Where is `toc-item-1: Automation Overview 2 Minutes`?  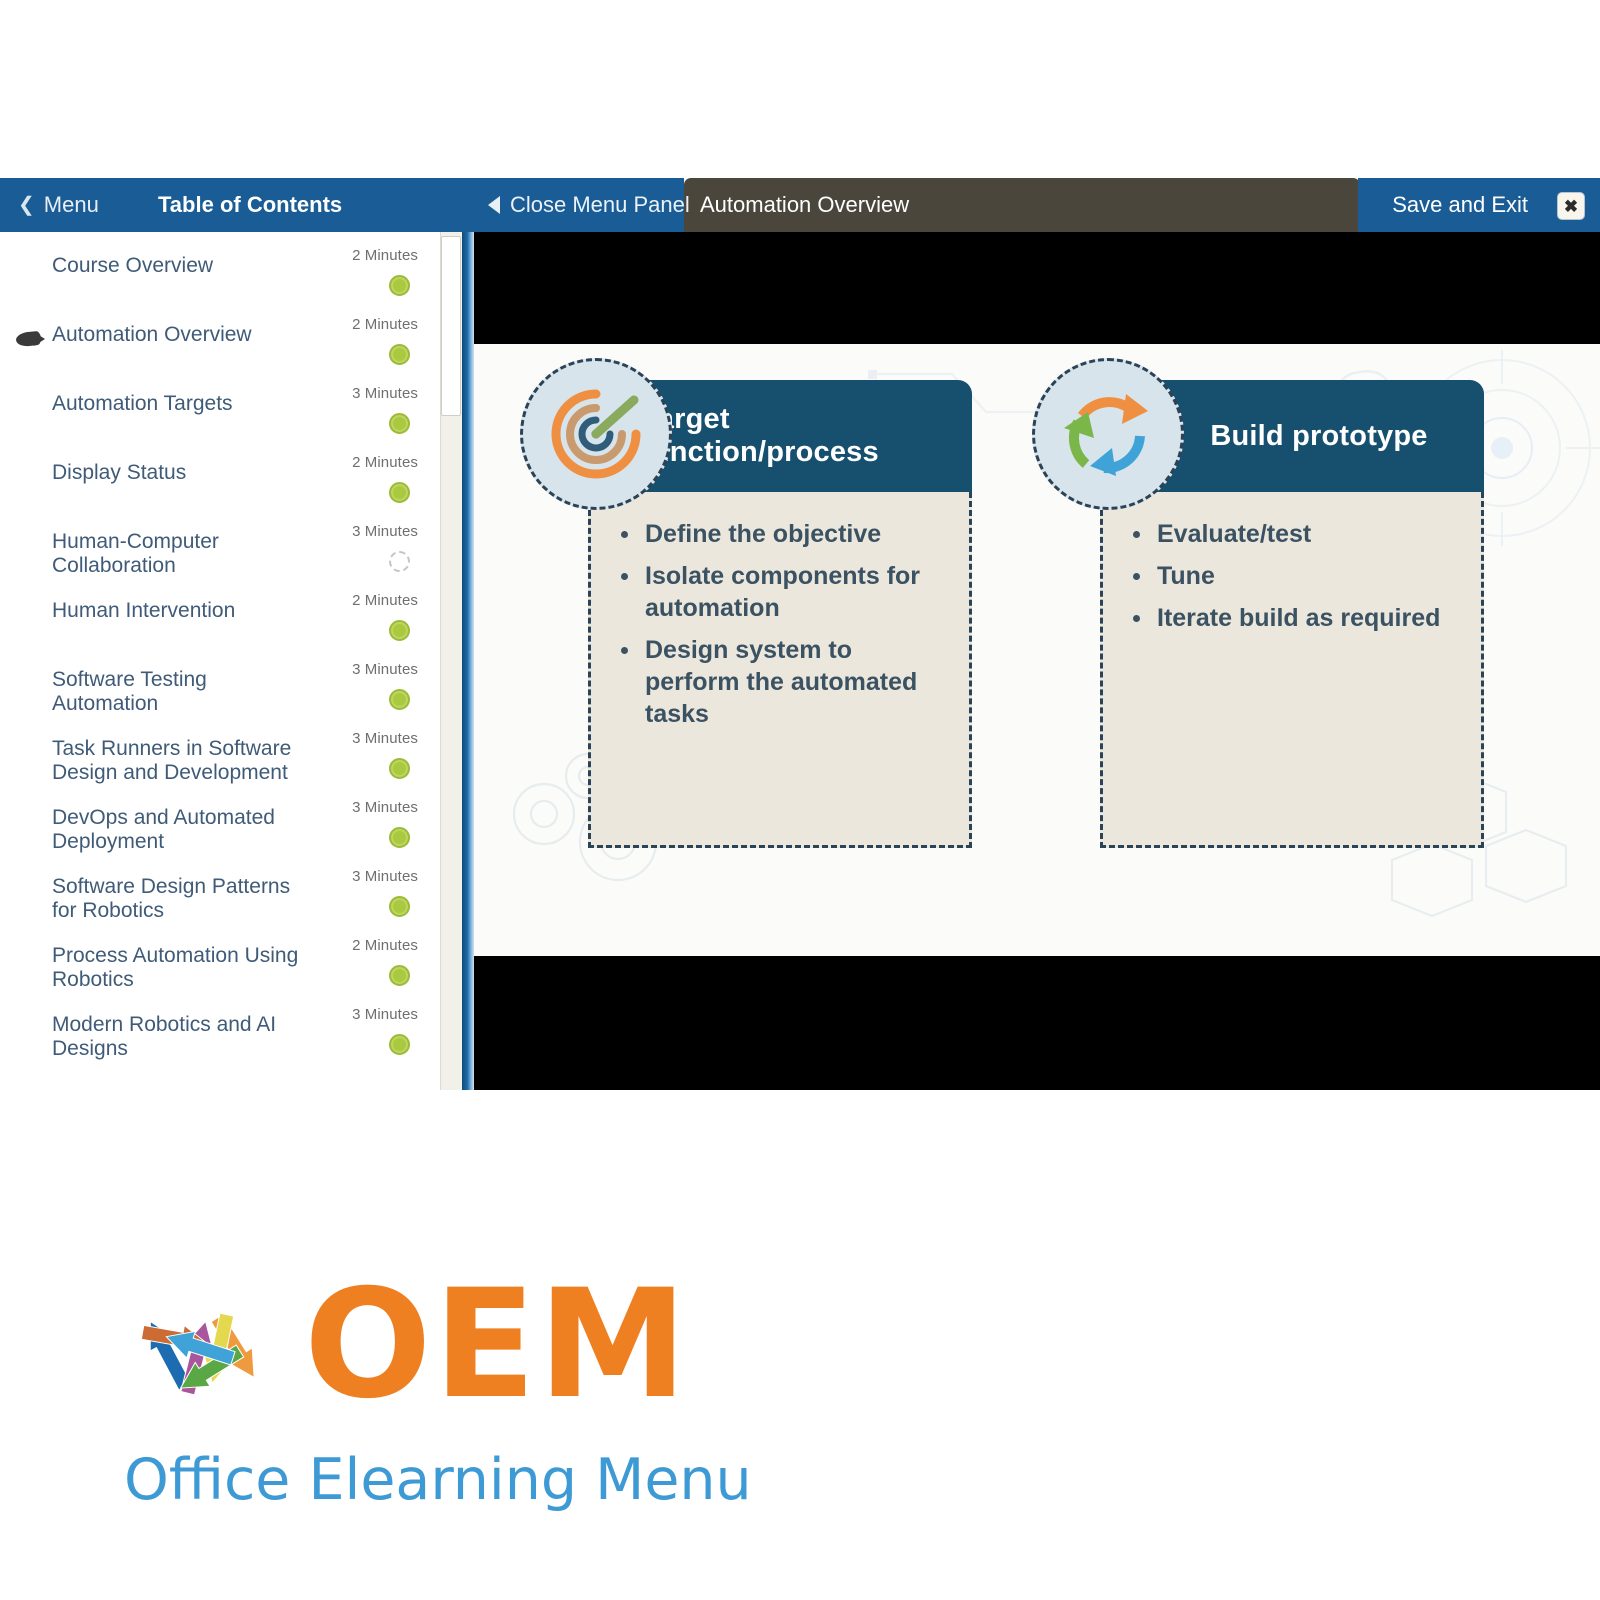 toc-item-1: Automation Overview 2 Minutes is located at coordinates (220, 341).